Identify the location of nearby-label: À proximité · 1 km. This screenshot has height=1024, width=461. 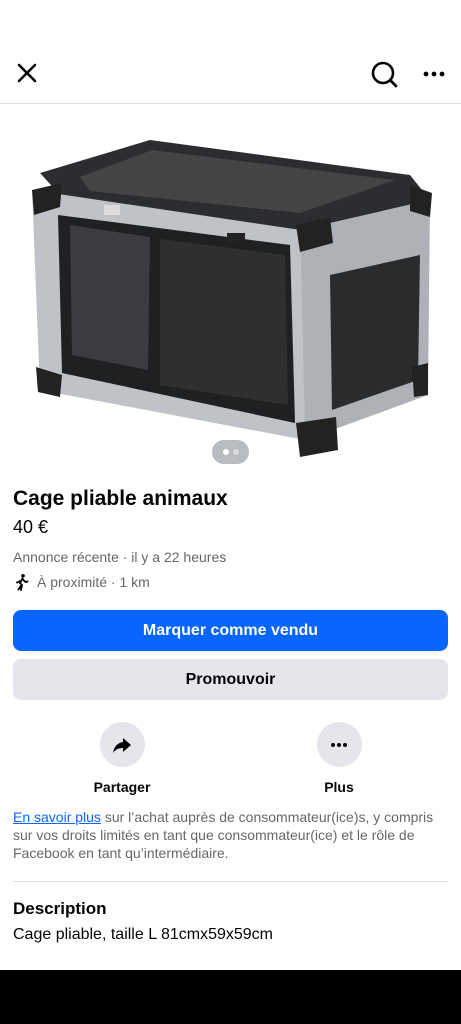
(93, 582).